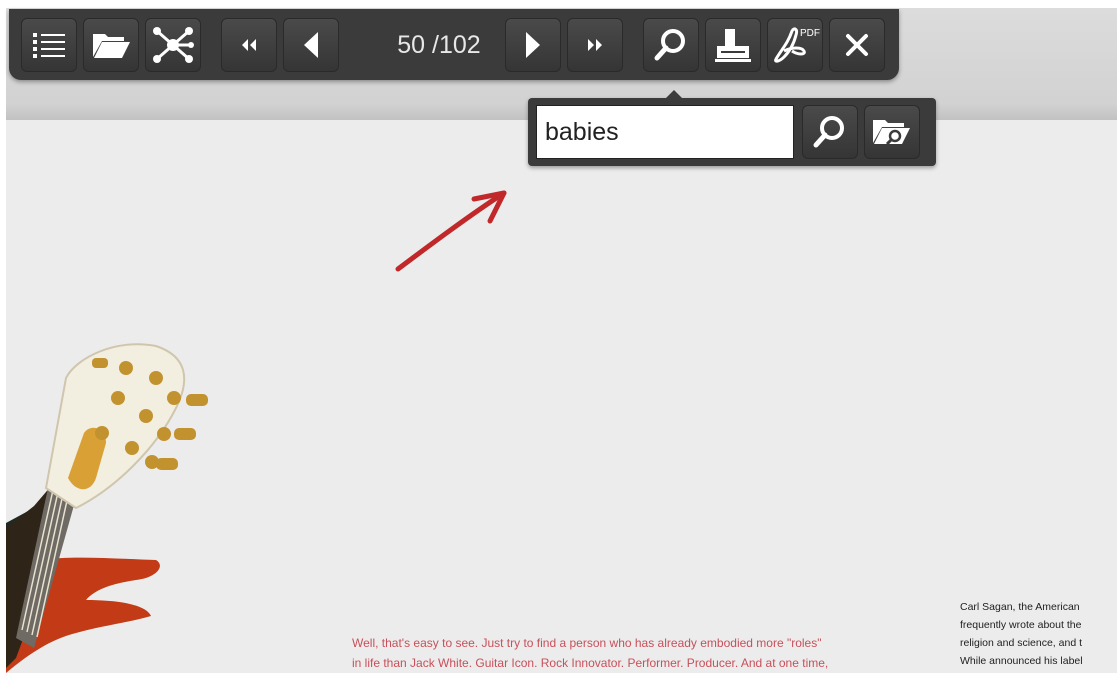  I want to click on contents-button, so click(49, 45).